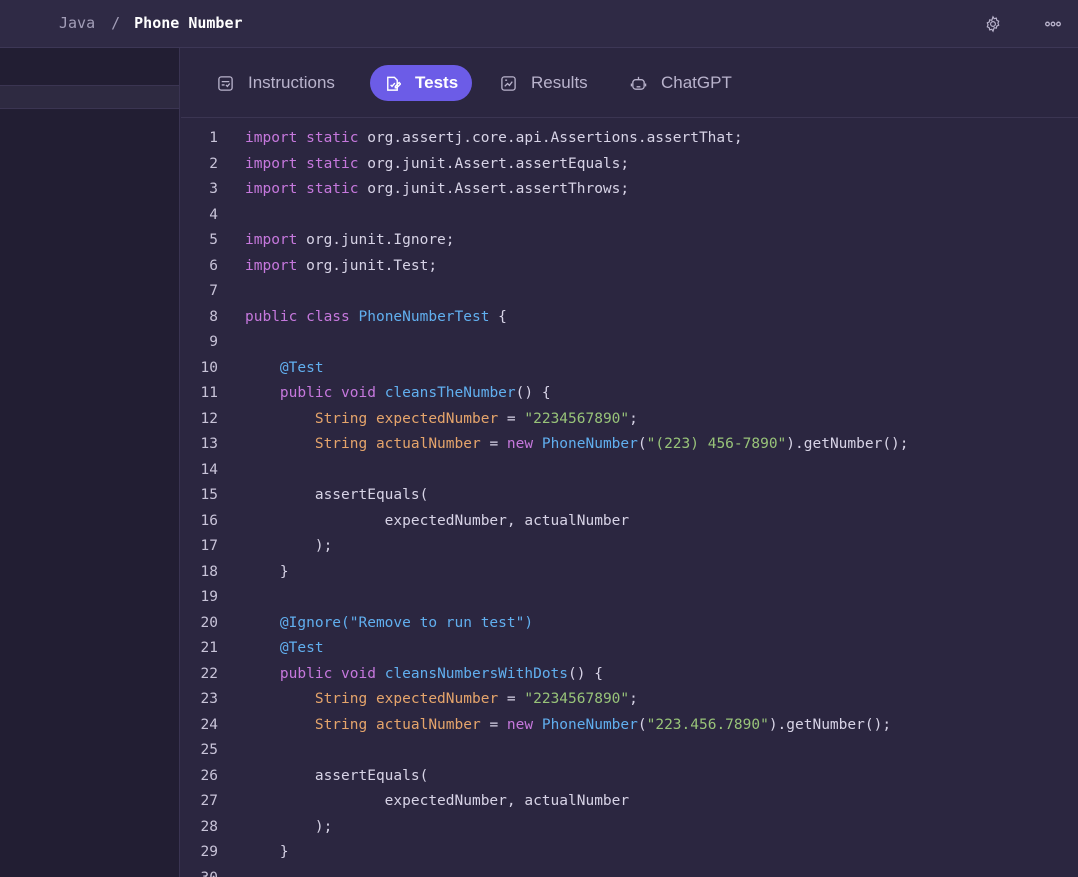  Describe the element at coordinates (209, 495) in the screenshot. I see `line-number: 15` at that location.